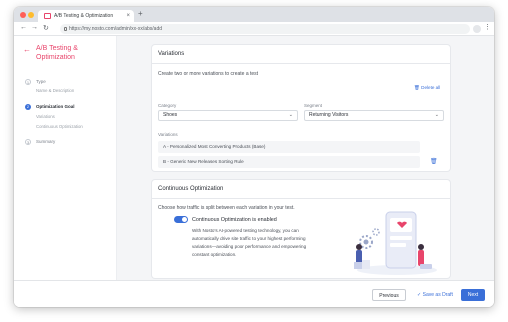 This screenshot has width=508, height=322. Describe the element at coordinates (181, 219) in the screenshot. I see `continuous-toggle` at that location.